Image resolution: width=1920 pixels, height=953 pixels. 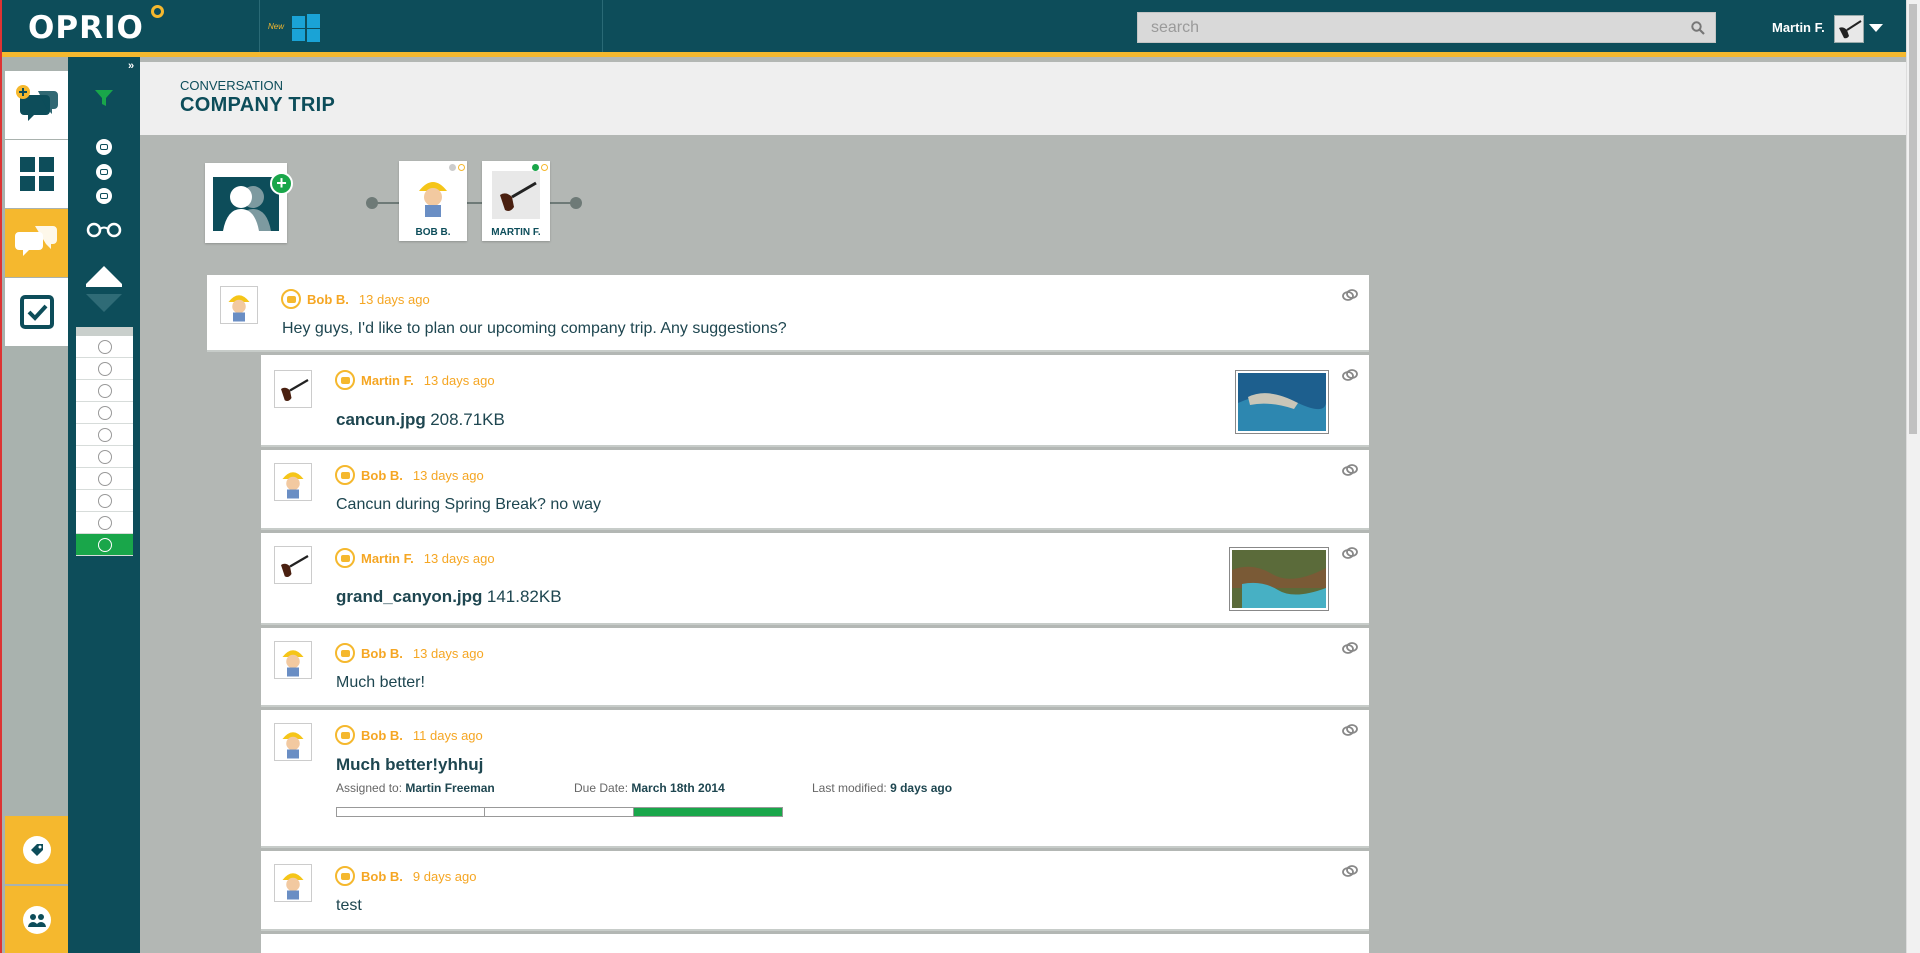 What do you see at coordinates (1913, 219) in the screenshot?
I see `scrollbar-thumb` at bounding box center [1913, 219].